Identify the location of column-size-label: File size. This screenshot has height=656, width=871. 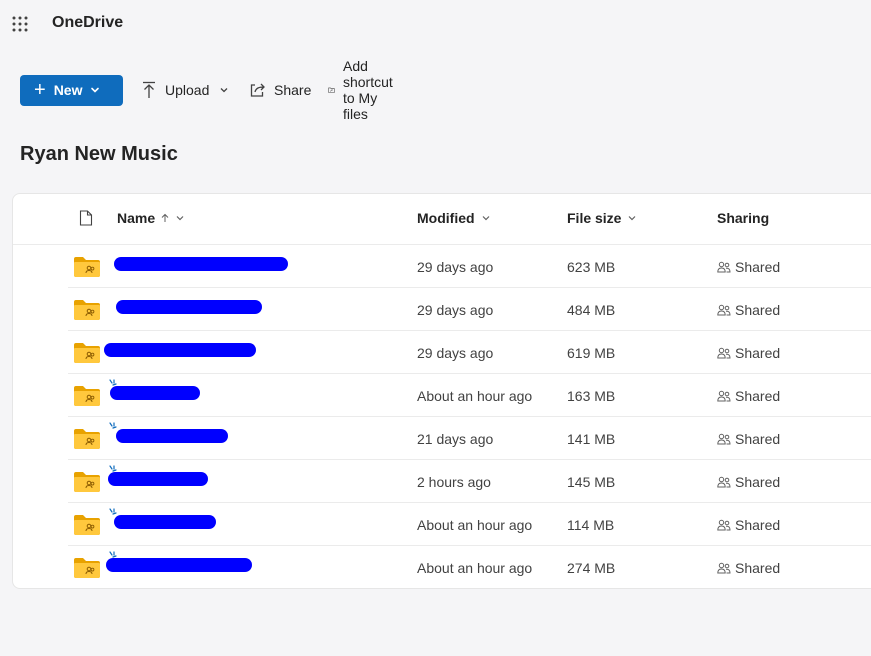
(594, 218).